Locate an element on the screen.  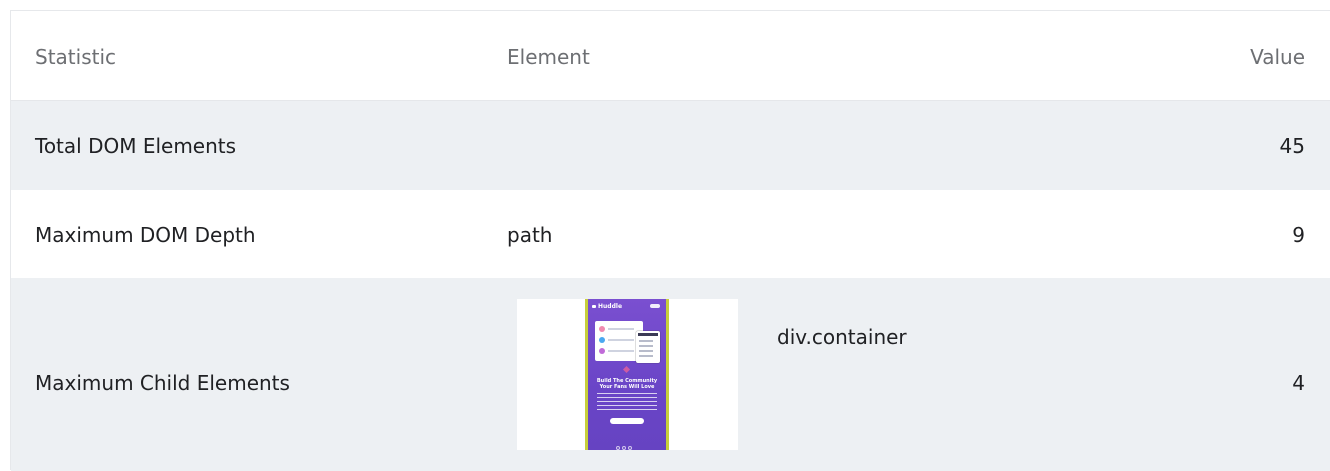
statistic-name: Maximum DOM Depth is located at coordinates (145, 235).